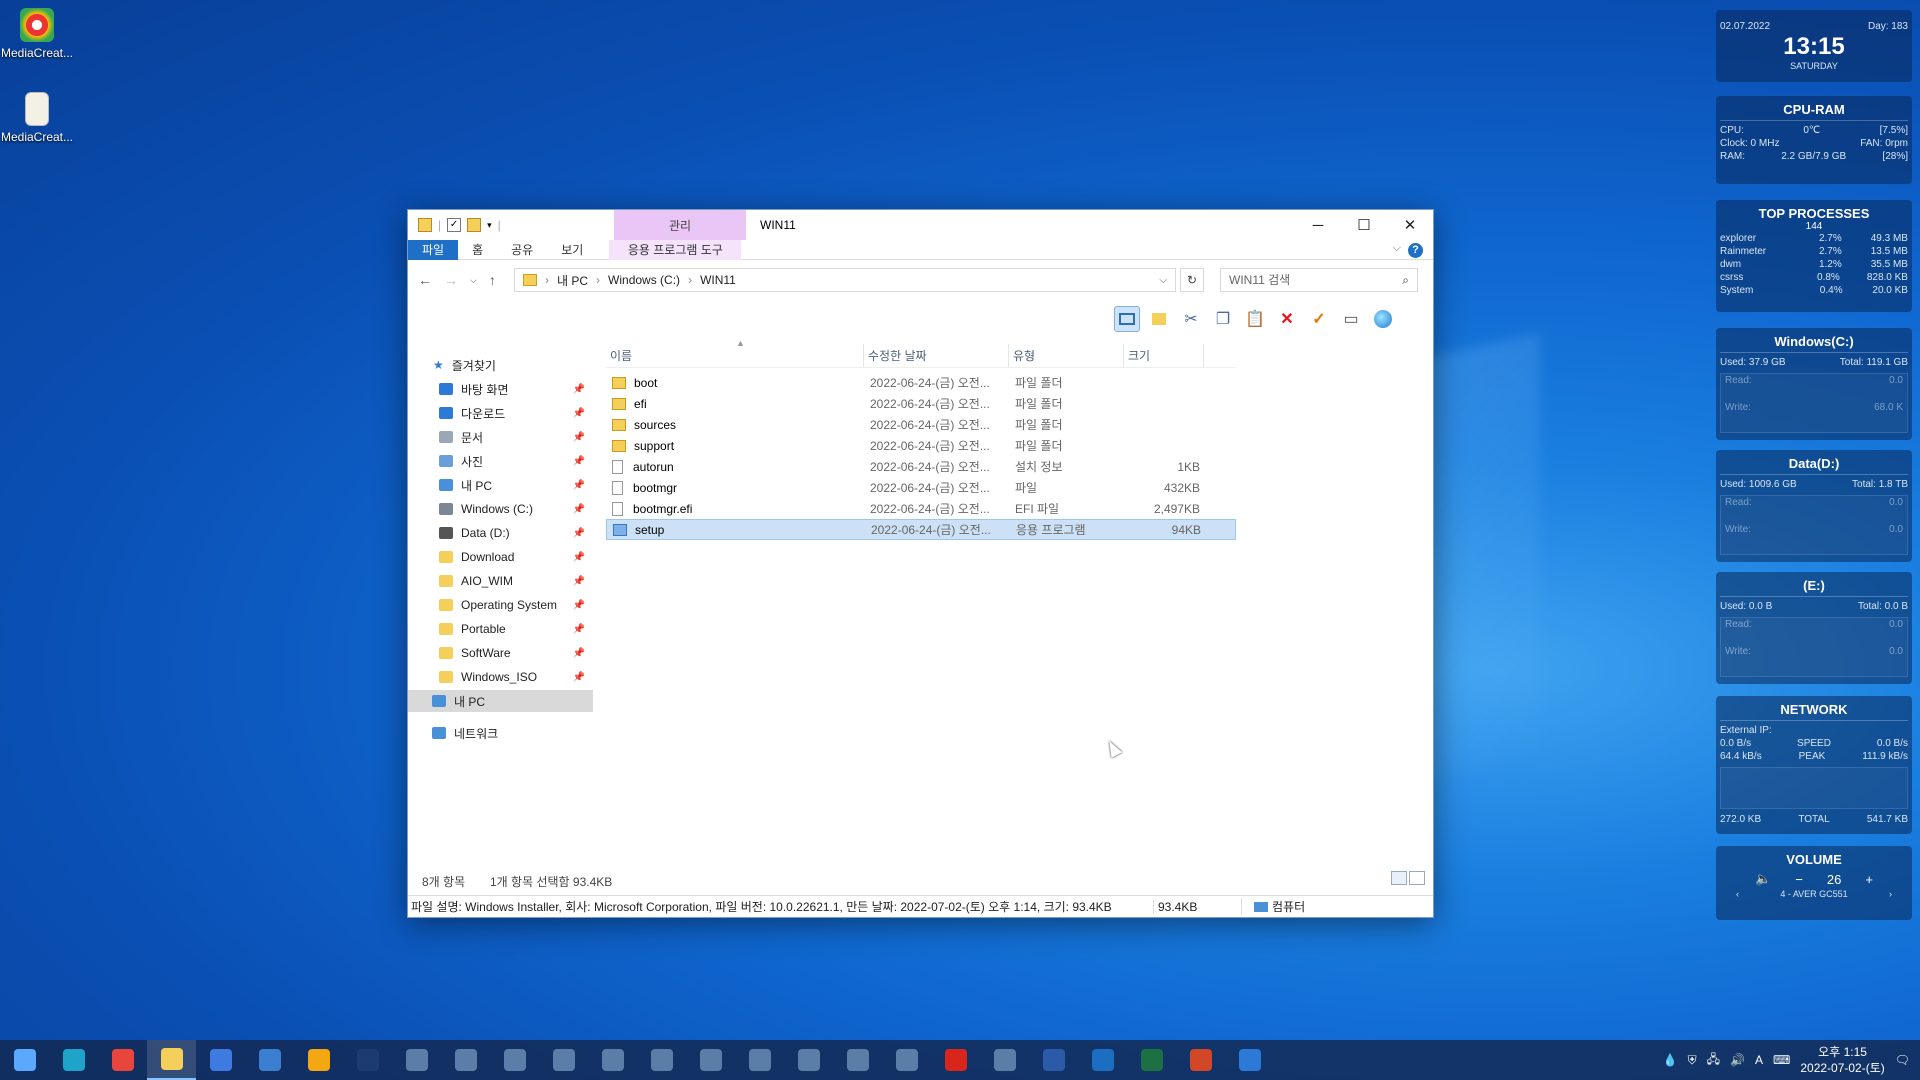 Image resolution: width=1920 pixels, height=1080 pixels. I want to click on taskbar-store-button, so click(220, 1060).